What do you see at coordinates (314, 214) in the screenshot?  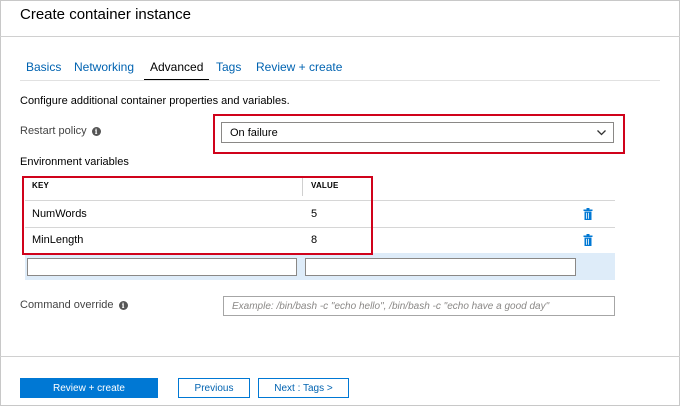 I see `env-value-cell: 5` at bounding box center [314, 214].